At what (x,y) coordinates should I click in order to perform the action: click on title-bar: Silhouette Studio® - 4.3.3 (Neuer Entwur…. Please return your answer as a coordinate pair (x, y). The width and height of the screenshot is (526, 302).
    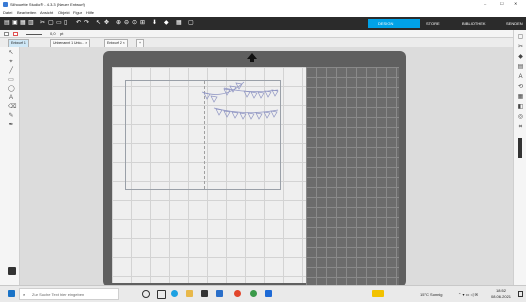
    Looking at the image, I should click on (263, 4).